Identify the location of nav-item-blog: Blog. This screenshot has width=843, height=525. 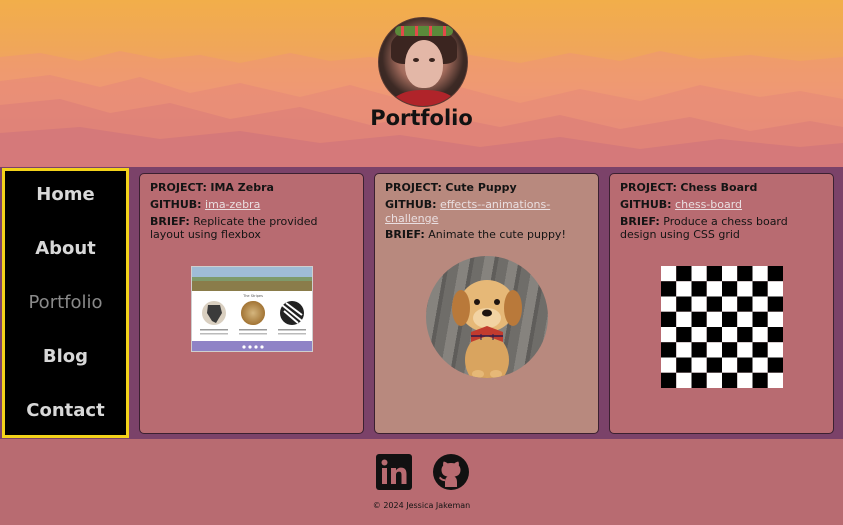
(65, 356).